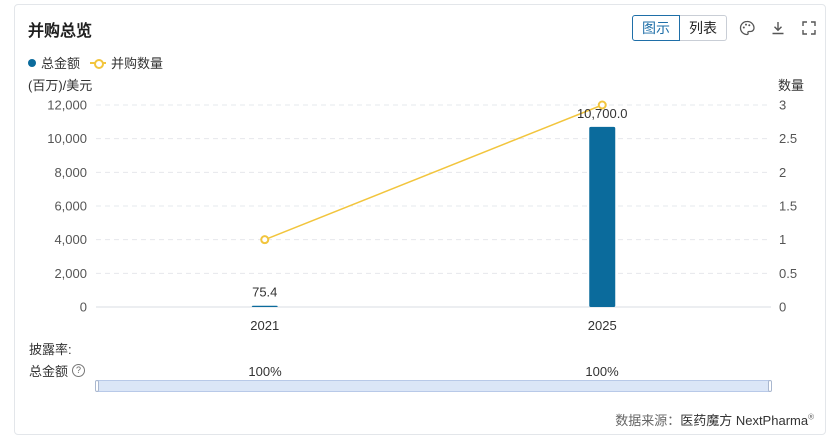  I want to click on registered-mark: ®, so click(811, 417).